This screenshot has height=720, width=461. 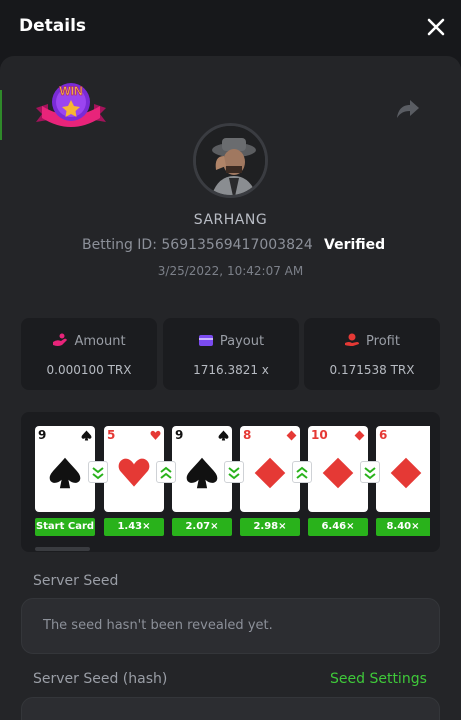 I want to click on playing-card: 10, so click(x=338, y=469).